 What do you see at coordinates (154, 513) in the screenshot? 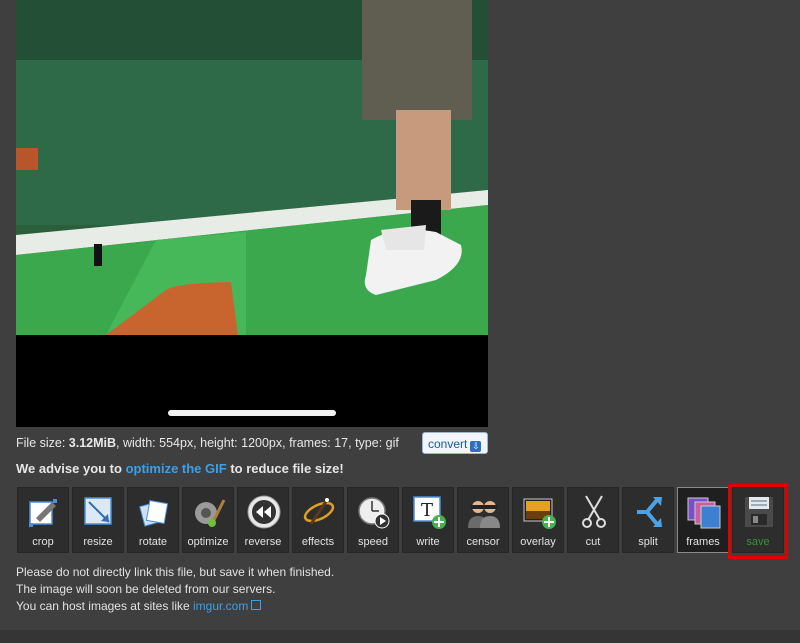
I see `rotate-icon` at bounding box center [154, 513].